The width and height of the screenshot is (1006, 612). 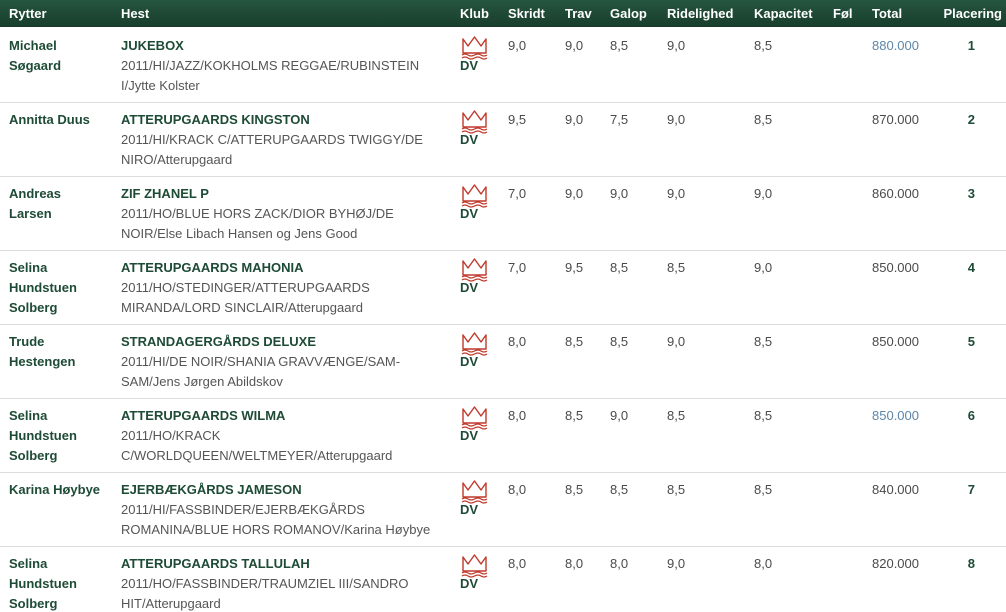 What do you see at coordinates (973, 13) in the screenshot?
I see `header-placering: Placering` at bounding box center [973, 13].